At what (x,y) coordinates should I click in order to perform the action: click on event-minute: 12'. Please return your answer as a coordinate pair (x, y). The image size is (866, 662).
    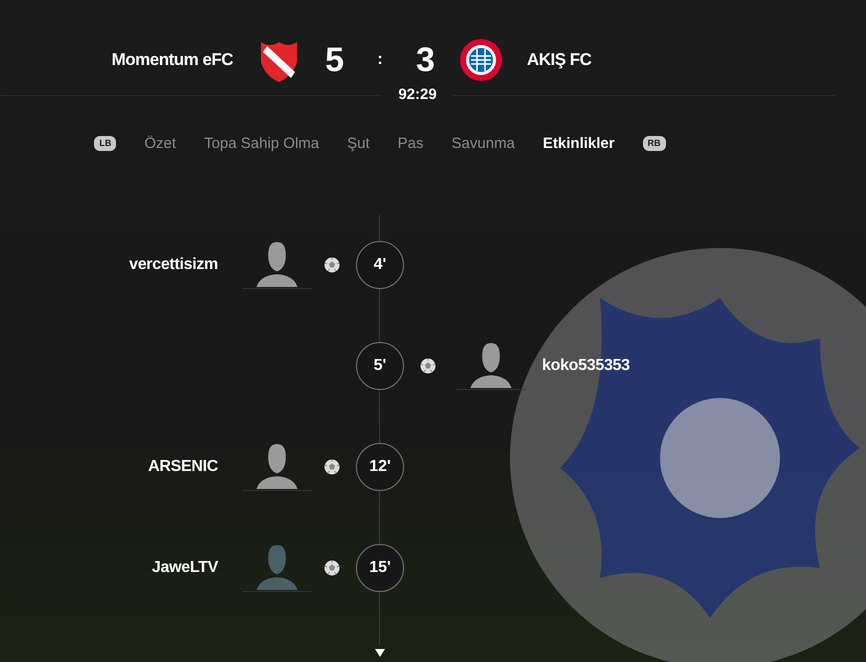
    Looking at the image, I should click on (380, 467).